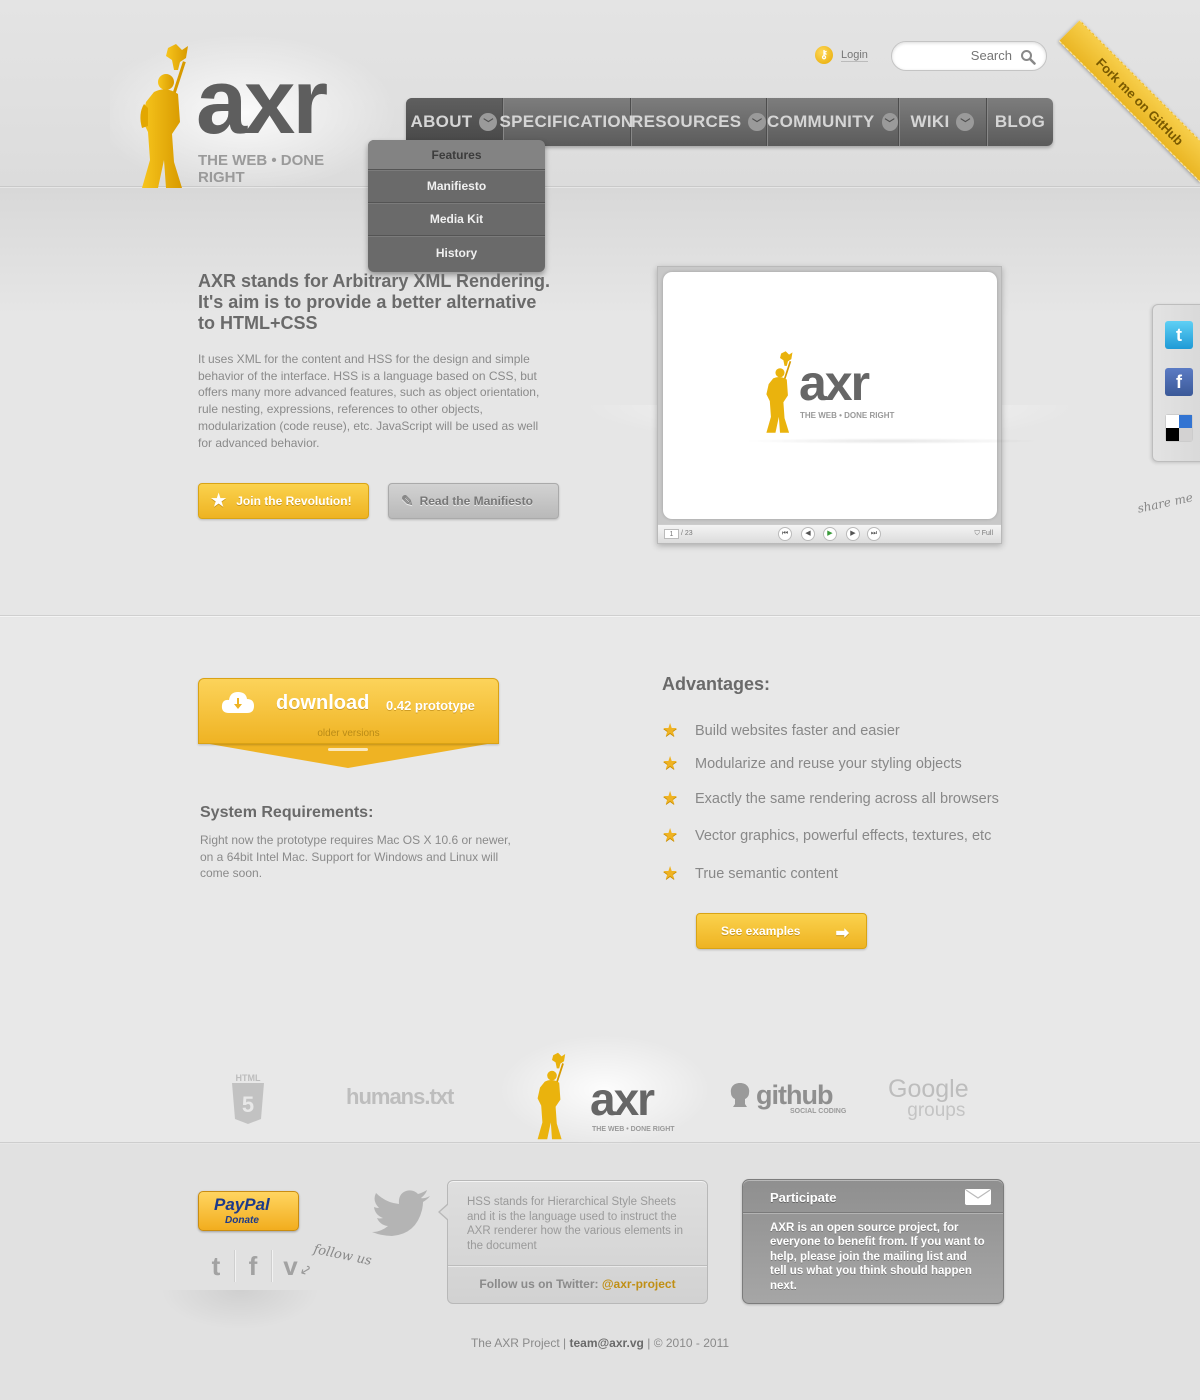 The width and height of the screenshot is (1200, 1400). I want to click on nav-about: ABOUT ﹀, so click(454, 122).